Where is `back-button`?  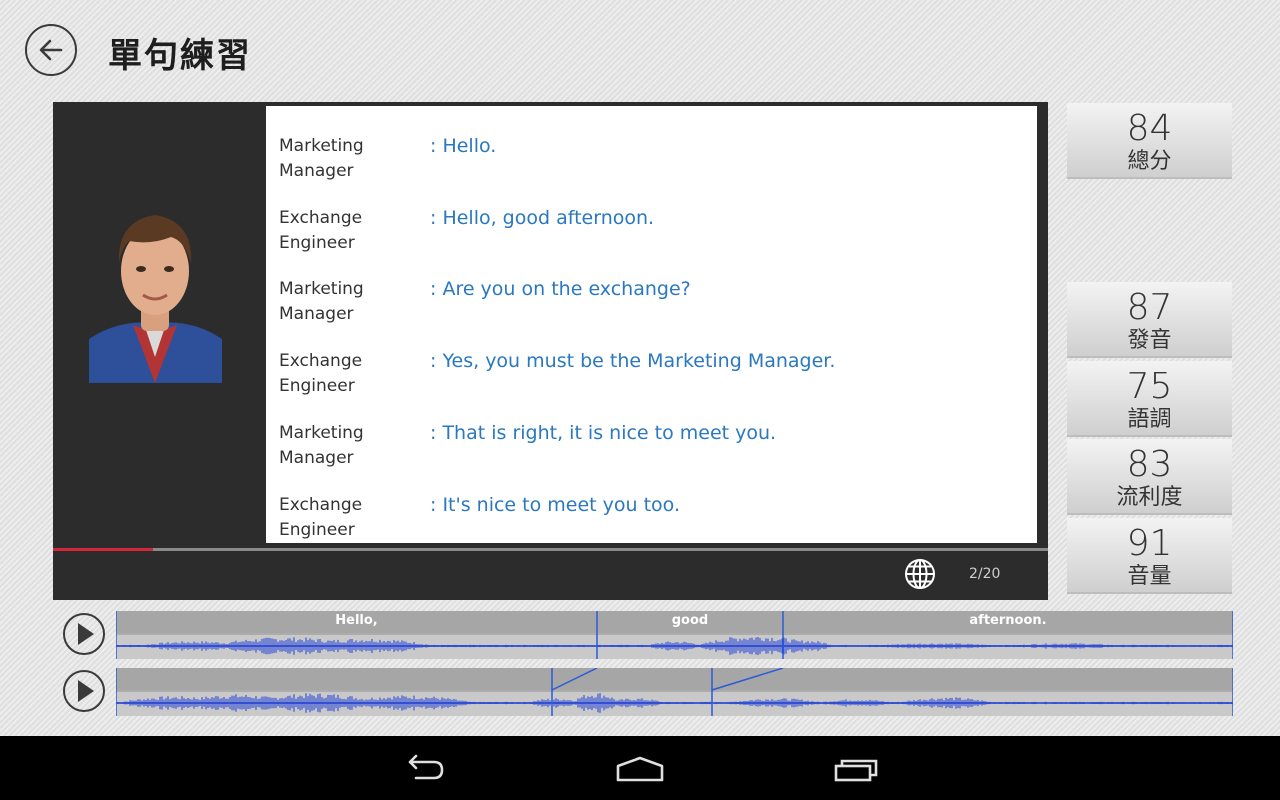
back-button is located at coordinates (51, 50).